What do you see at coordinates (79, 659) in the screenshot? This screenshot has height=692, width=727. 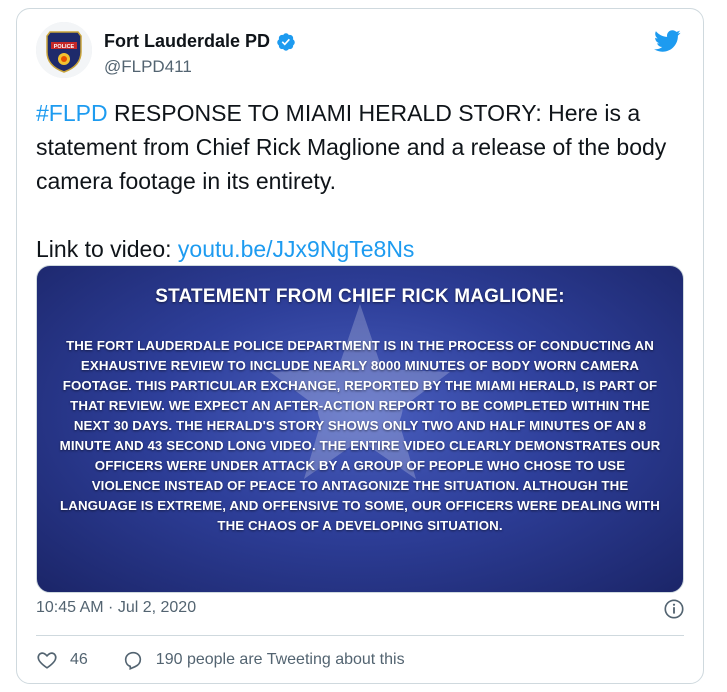 I see `like-count: 46` at bounding box center [79, 659].